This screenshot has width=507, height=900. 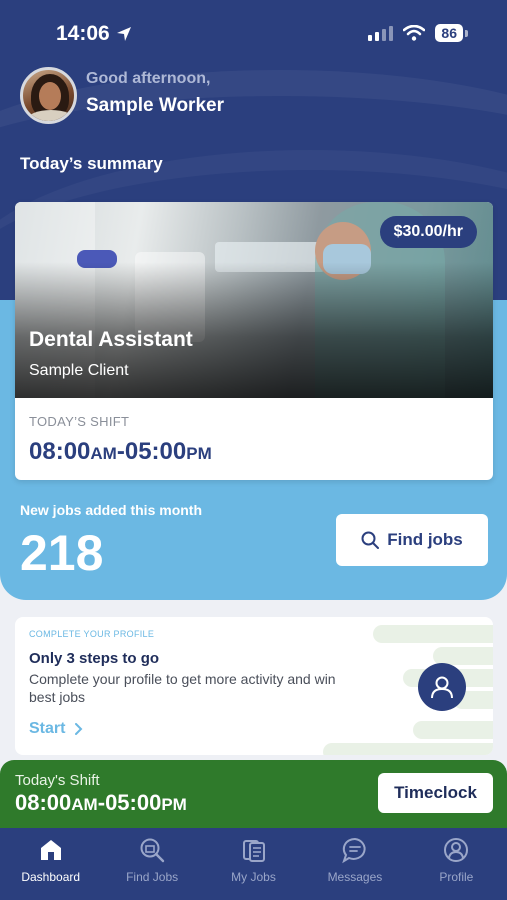 What do you see at coordinates (50, 864) in the screenshot?
I see `nav-dashboard: Dashboard` at bounding box center [50, 864].